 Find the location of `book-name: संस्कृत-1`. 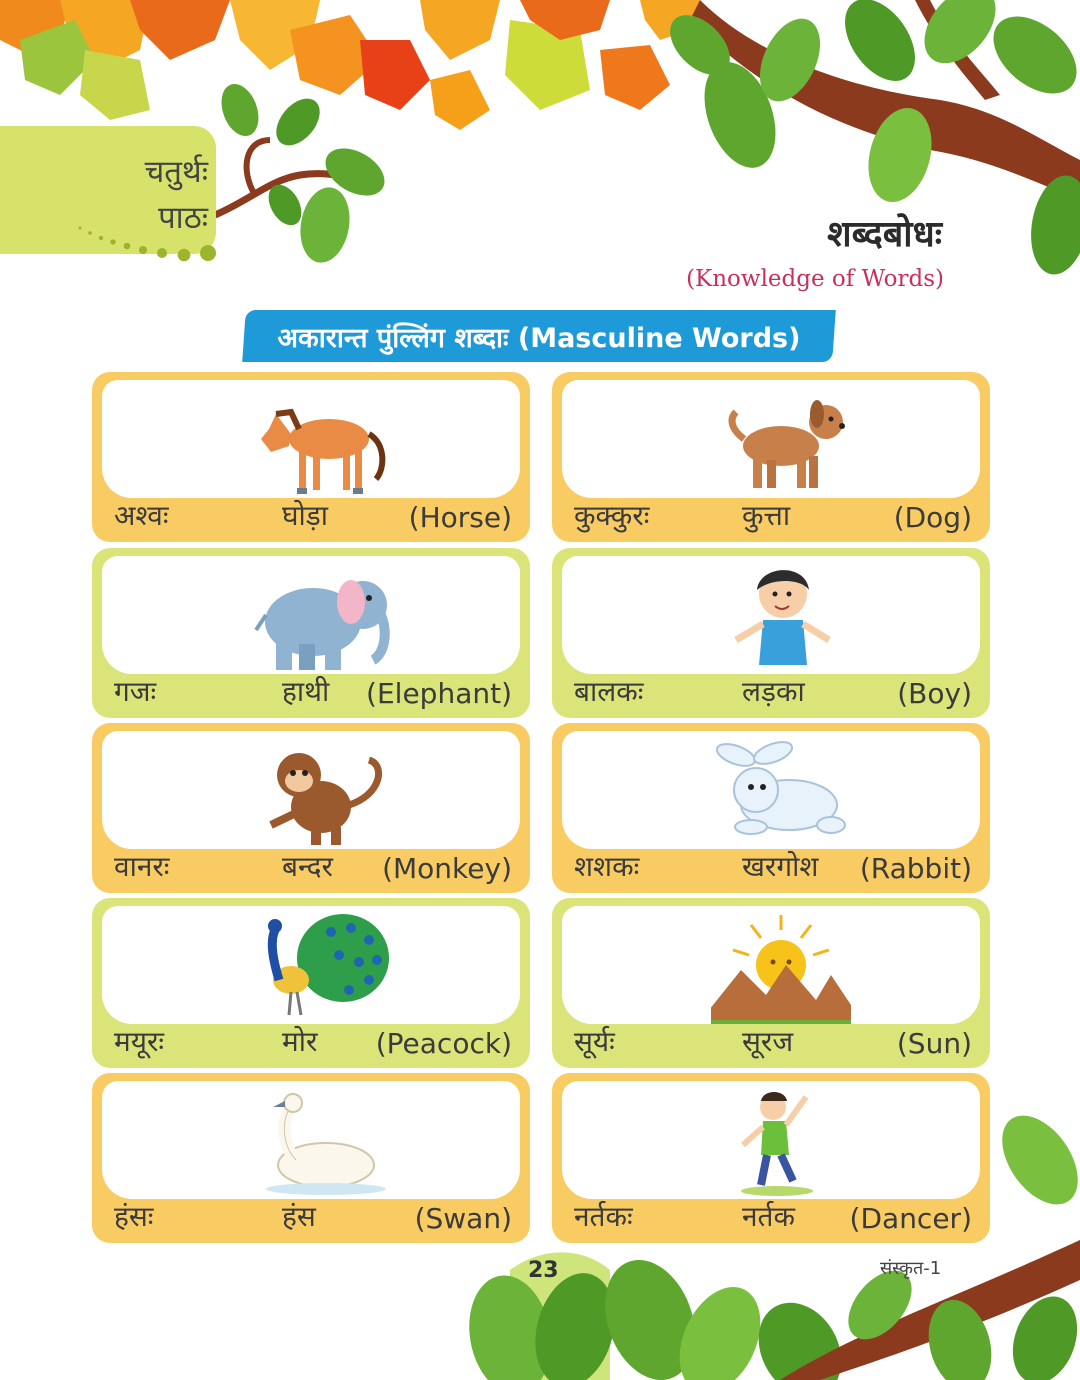

book-name: संस्कृत-1 is located at coordinates (911, 1268).